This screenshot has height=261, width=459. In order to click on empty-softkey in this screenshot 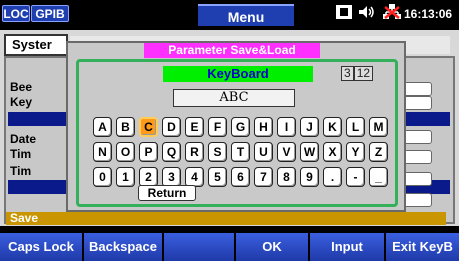, I will do `click(200, 247)`.